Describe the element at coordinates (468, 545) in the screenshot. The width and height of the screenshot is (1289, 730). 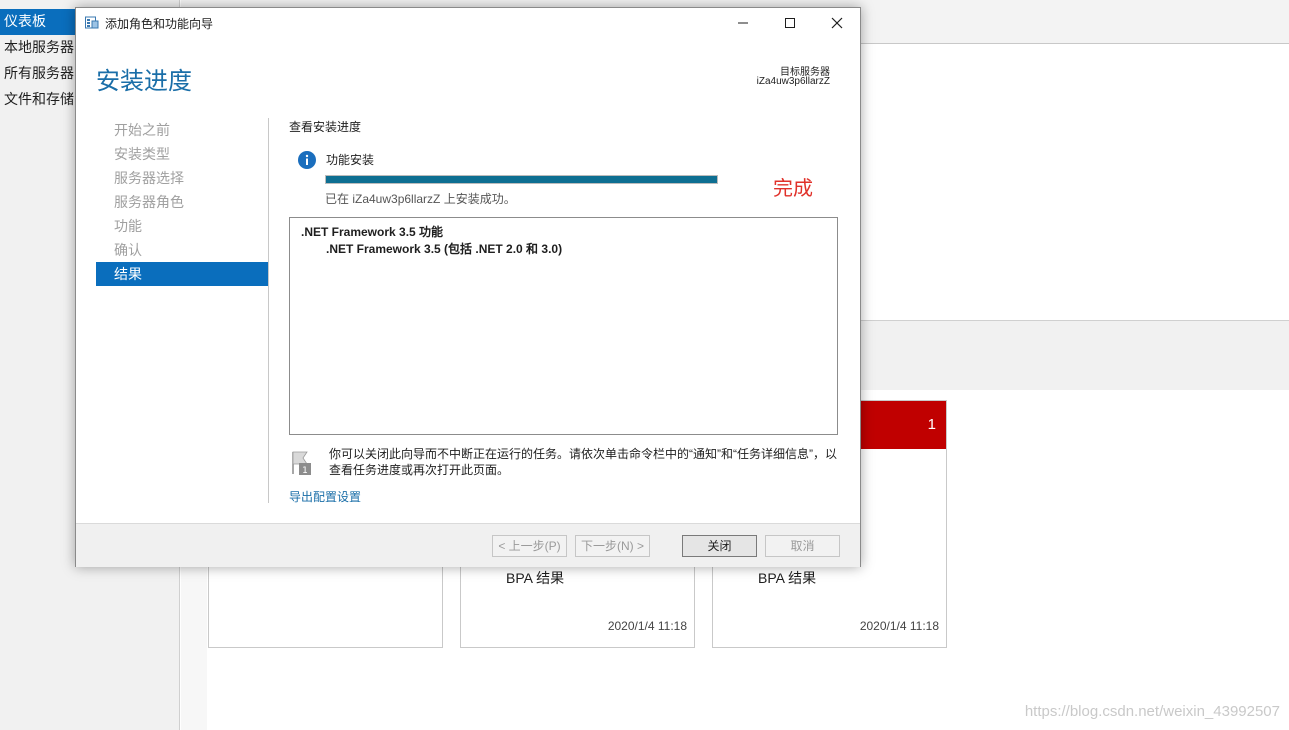
I see `wizard-footer: < 上一步(P) 下一步(N) > 关闭 取消` at that location.